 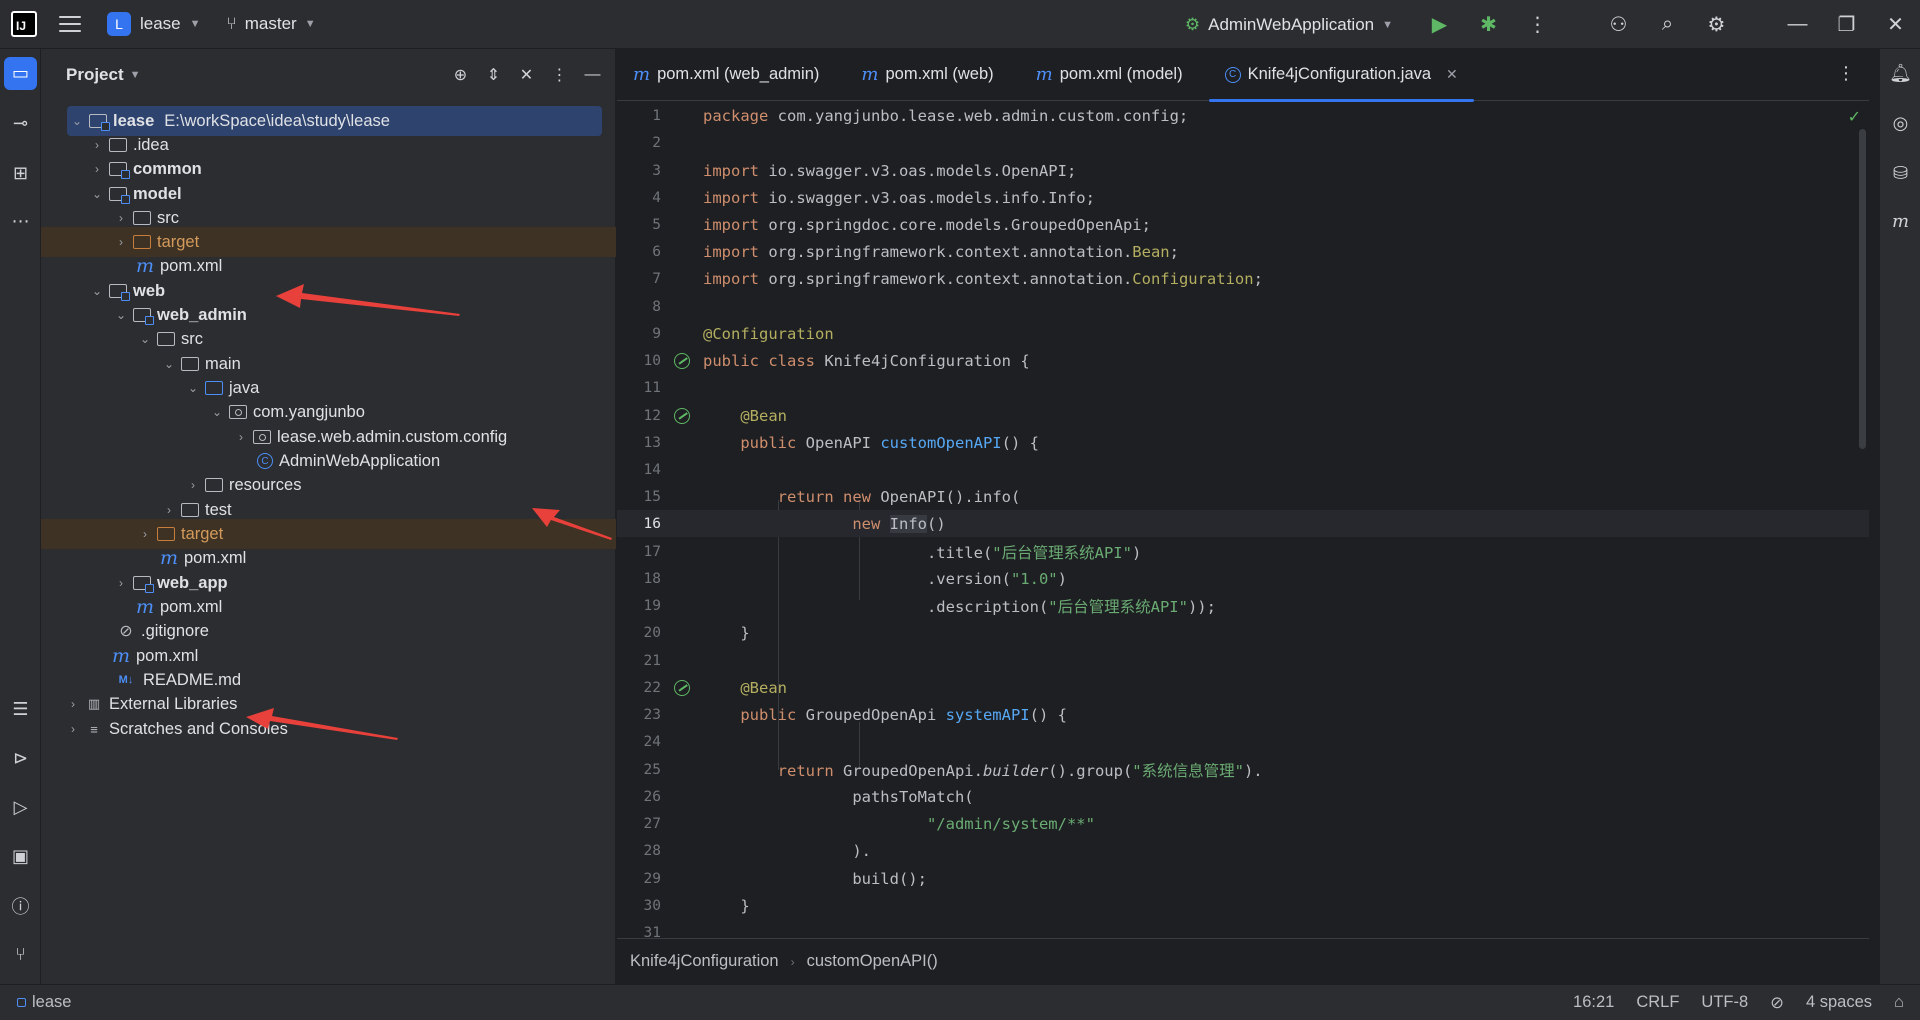 What do you see at coordinates (1839, 1002) in the screenshot?
I see `indent-setting: 4 spaces` at bounding box center [1839, 1002].